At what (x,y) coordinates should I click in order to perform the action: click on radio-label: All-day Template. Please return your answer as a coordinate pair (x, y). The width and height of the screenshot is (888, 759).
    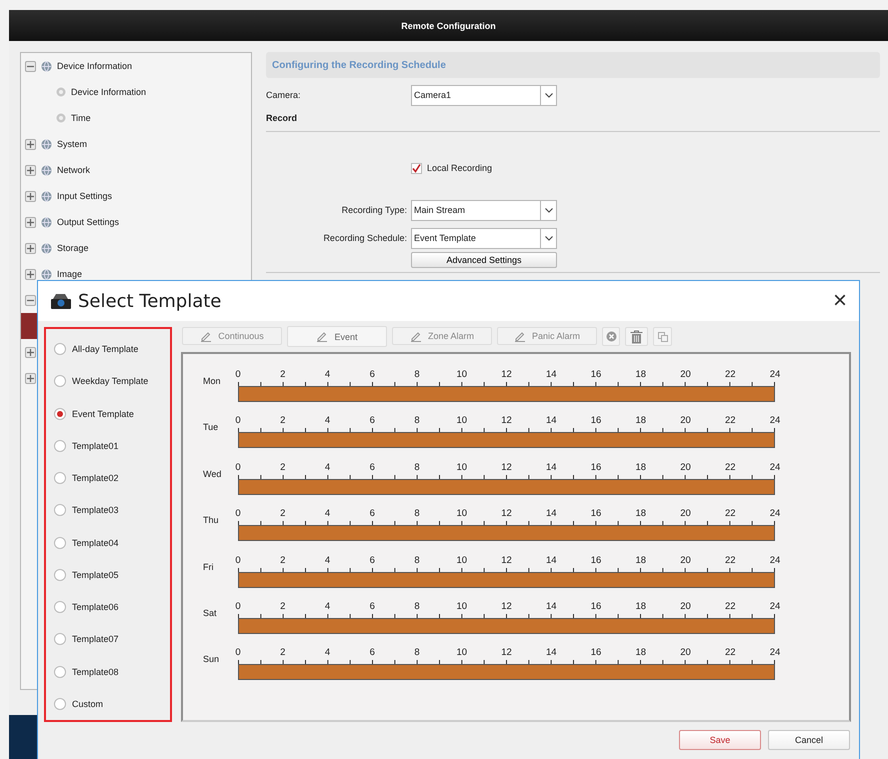
    Looking at the image, I should click on (105, 349).